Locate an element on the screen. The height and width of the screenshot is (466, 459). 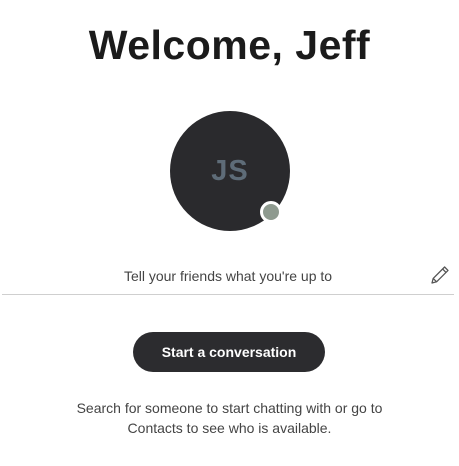
avatar-container: JS is located at coordinates (230, 171).